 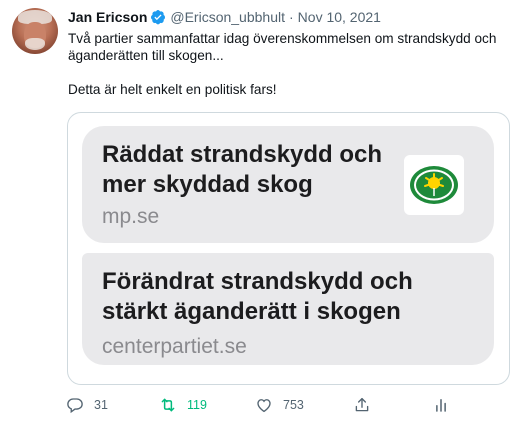 What do you see at coordinates (279, 405) in the screenshot?
I see `like-button: 753` at bounding box center [279, 405].